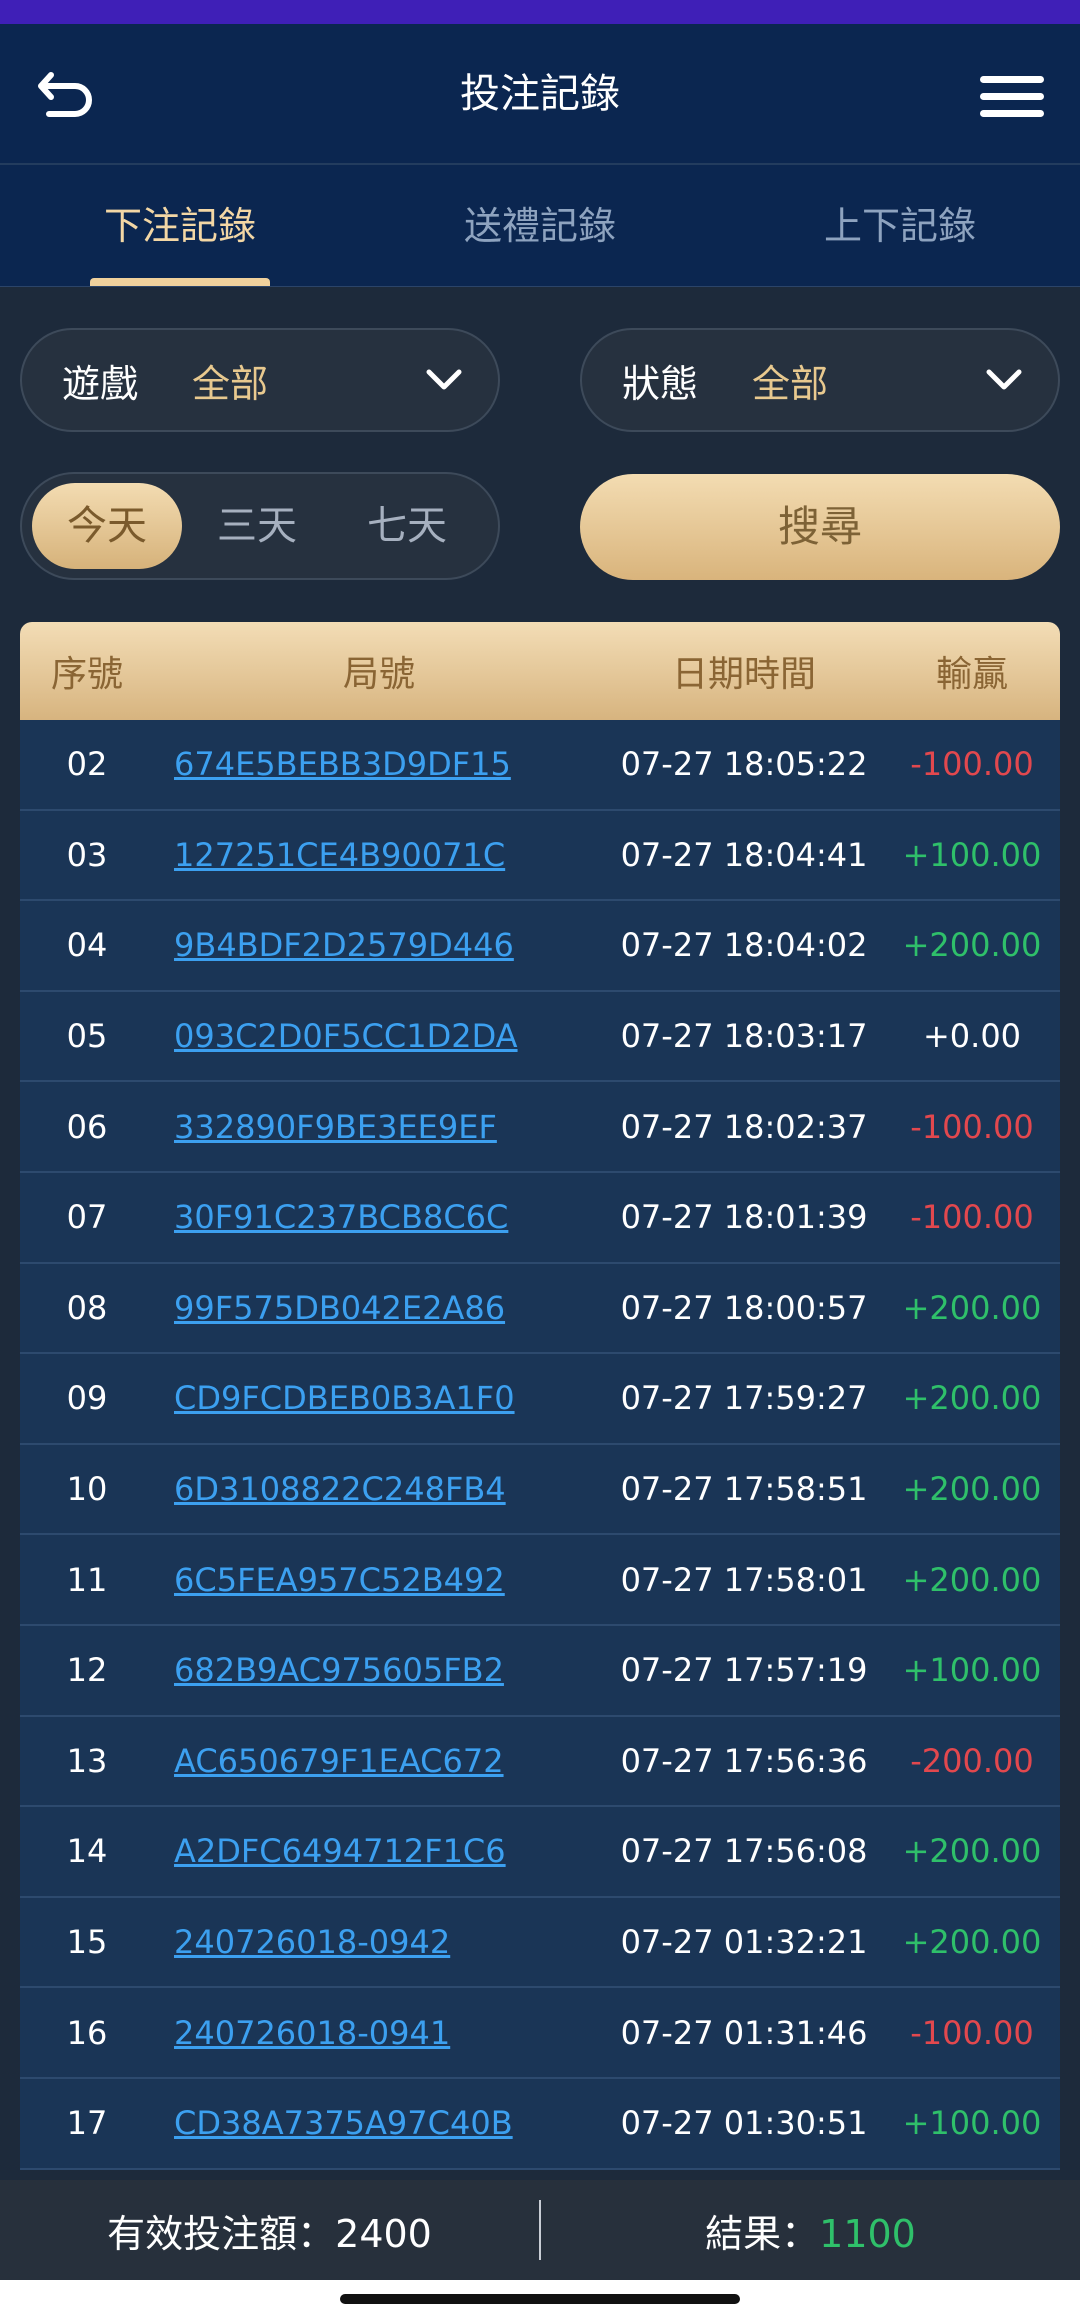 The width and height of the screenshot is (1080, 2322). Describe the element at coordinates (744, 1217) in the screenshot. I see `row-datetime: 07-27 18:01:39` at that location.